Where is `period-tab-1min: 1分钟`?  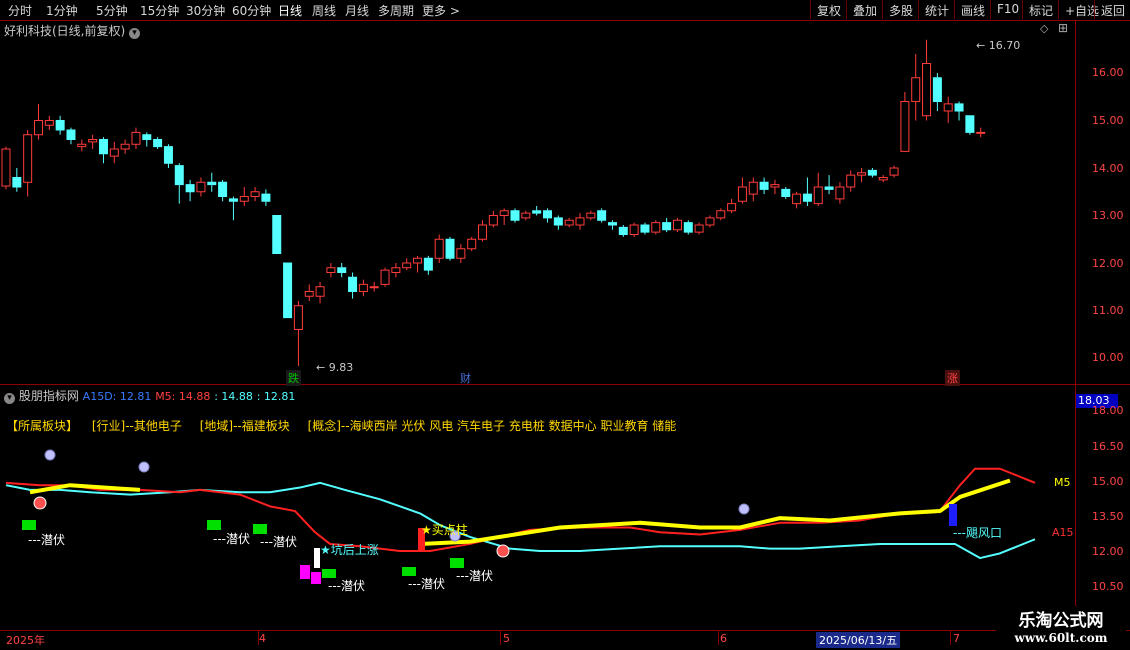 period-tab-1min: 1分钟 is located at coordinates (62, 10).